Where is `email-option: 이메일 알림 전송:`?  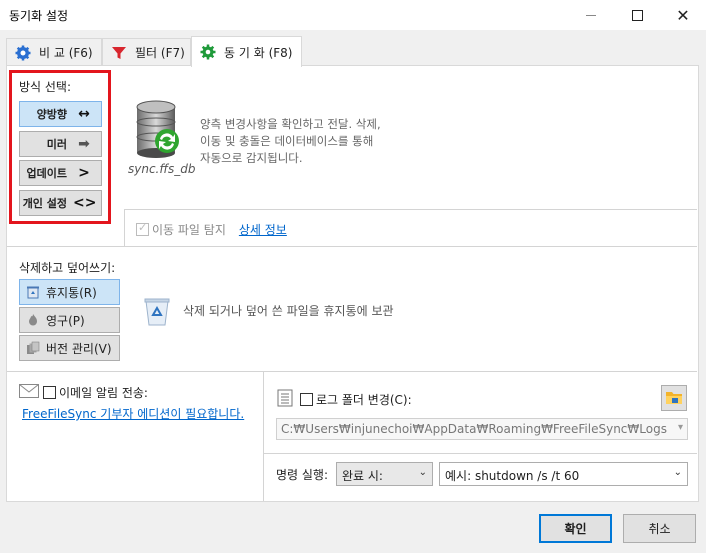
email-option: 이메일 알림 전송: is located at coordinates (83, 392).